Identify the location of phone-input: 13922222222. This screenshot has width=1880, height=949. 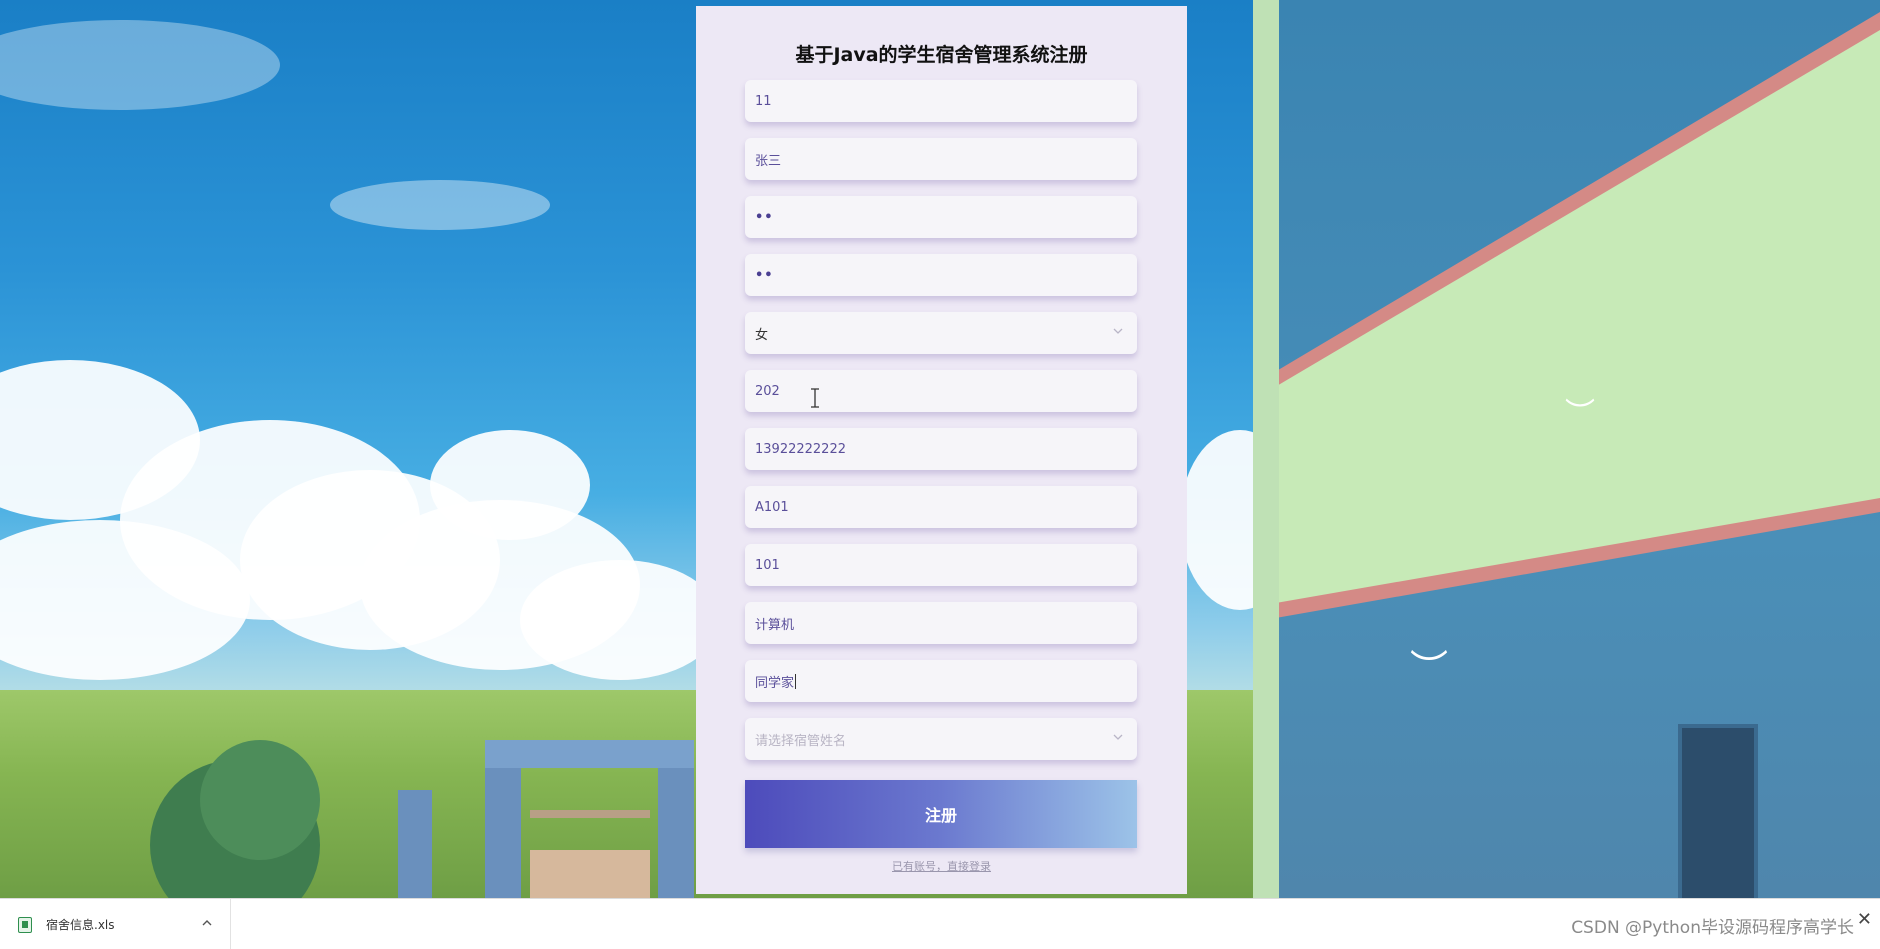
(941, 449).